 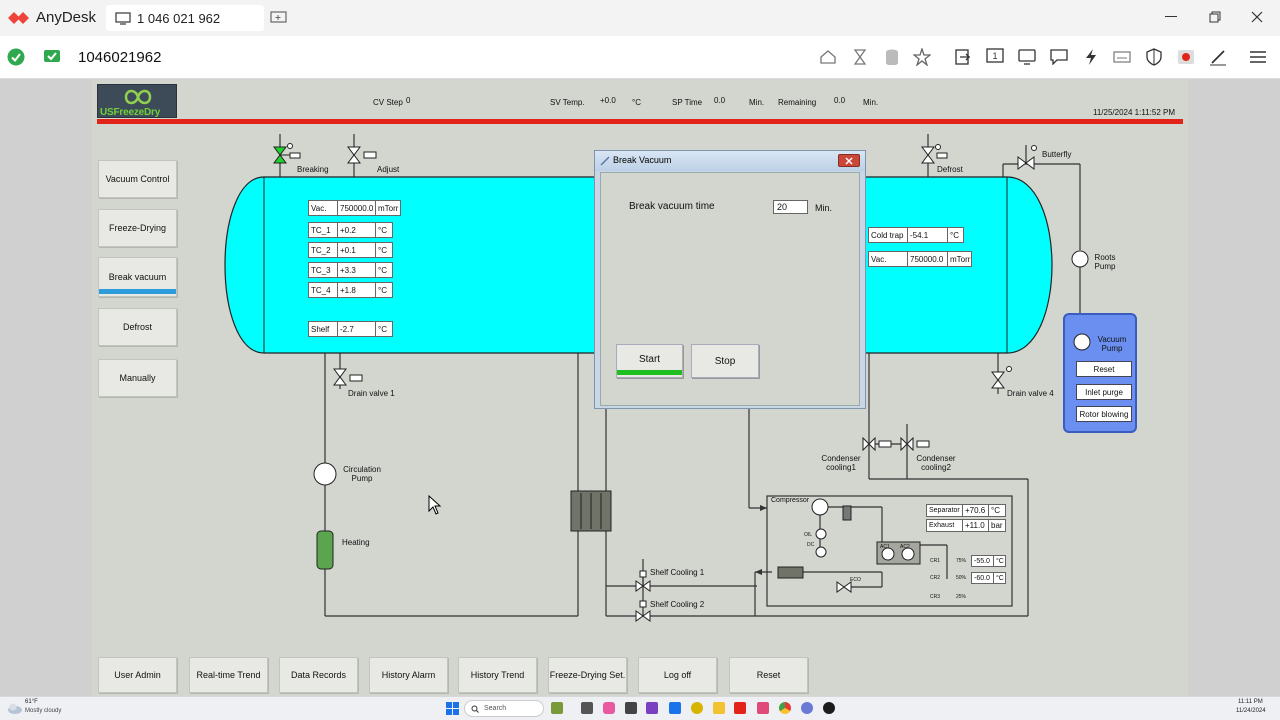 I want to click on onenote-icon, so click(x=652, y=708).